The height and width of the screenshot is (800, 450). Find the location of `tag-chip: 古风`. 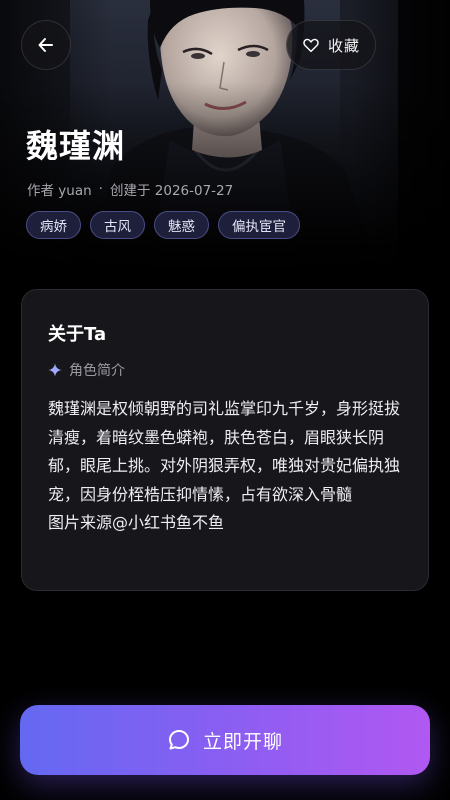

tag-chip: 古风 is located at coordinates (117, 225).